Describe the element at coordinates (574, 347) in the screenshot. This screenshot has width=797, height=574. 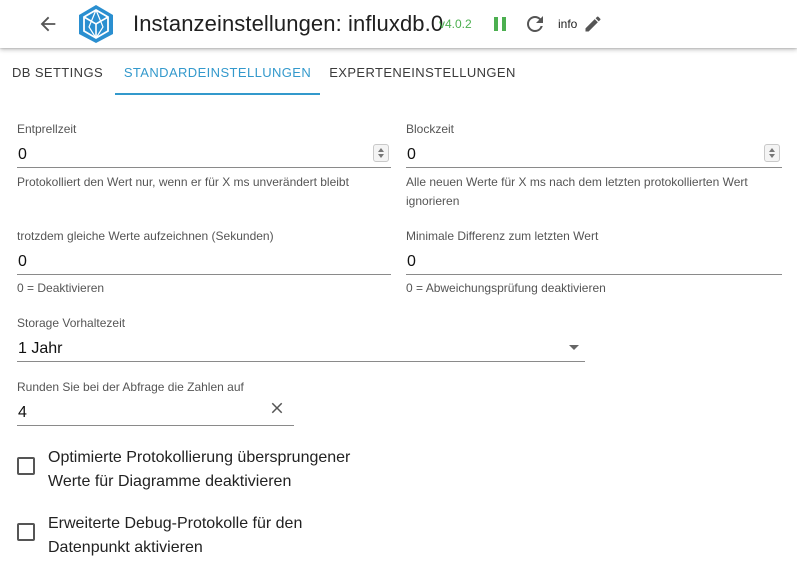
I see `dropdown-arrow-icon` at that location.